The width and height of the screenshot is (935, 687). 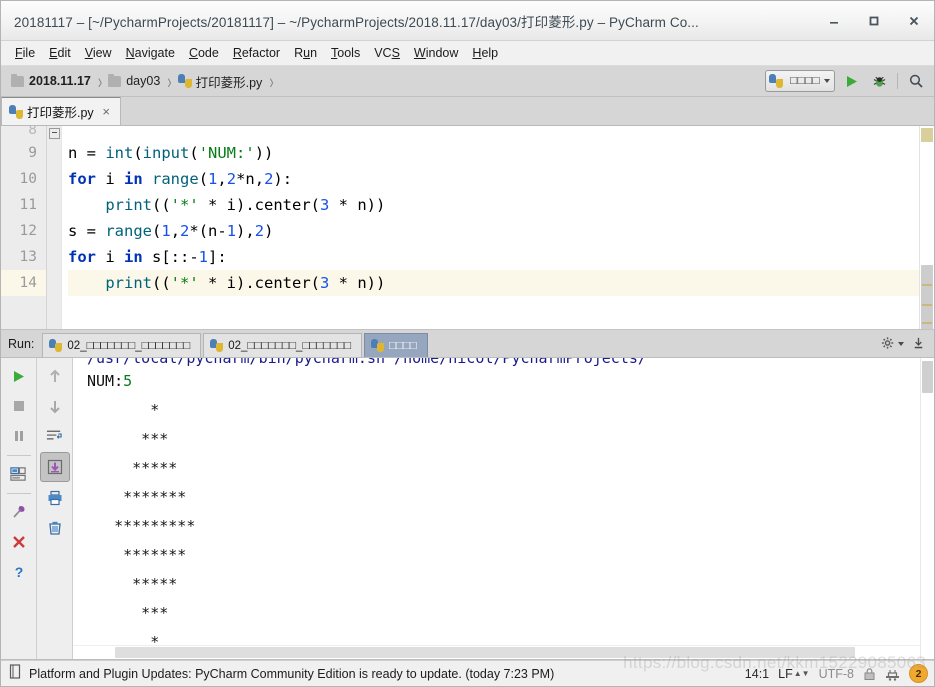 I want to click on console-diamond-row: *, so click(x=155, y=410).